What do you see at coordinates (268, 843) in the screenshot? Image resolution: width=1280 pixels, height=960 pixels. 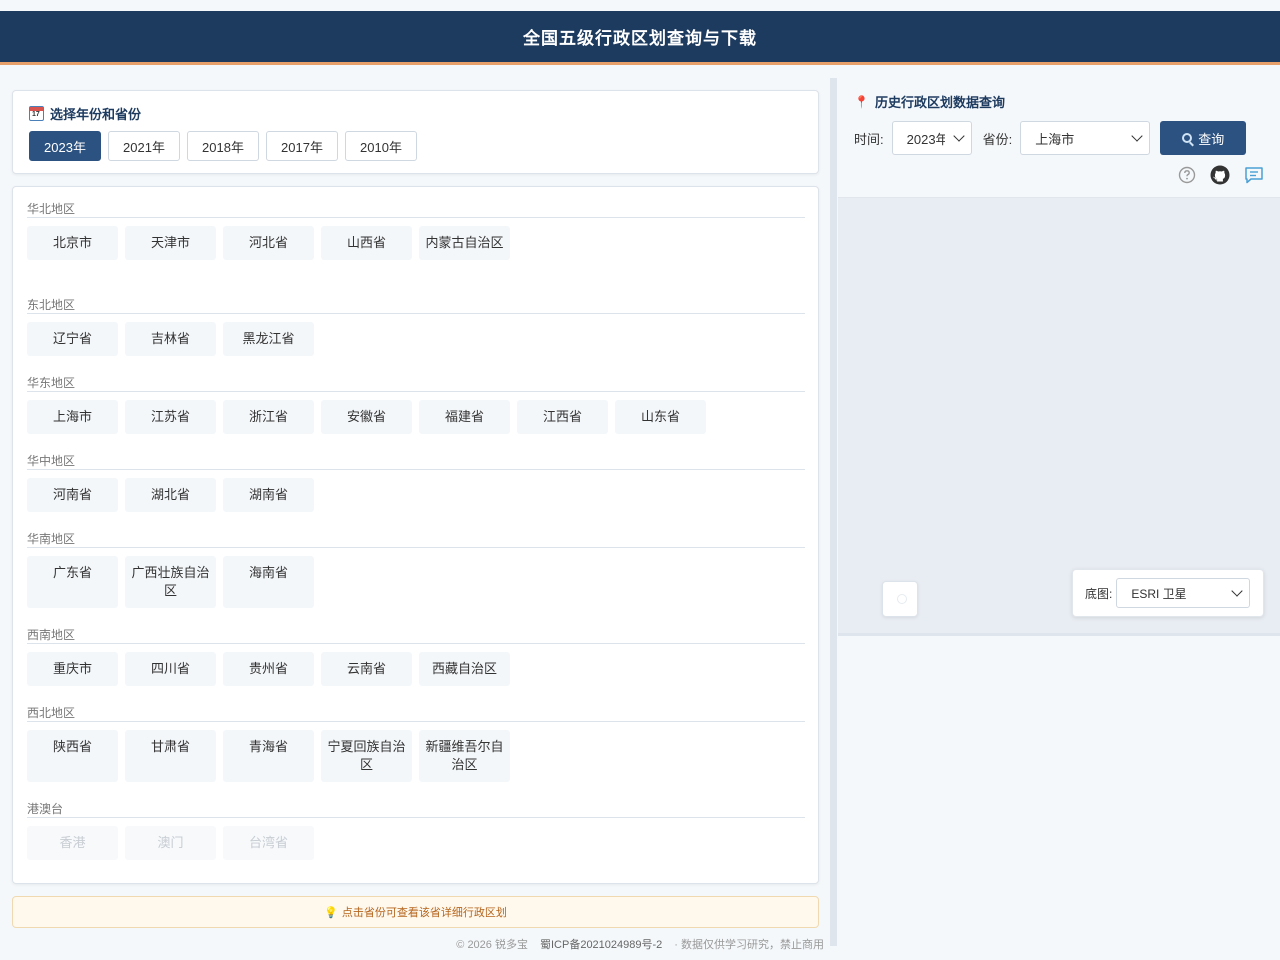 I see `province-button: 台湾省` at bounding box center [268, 843].